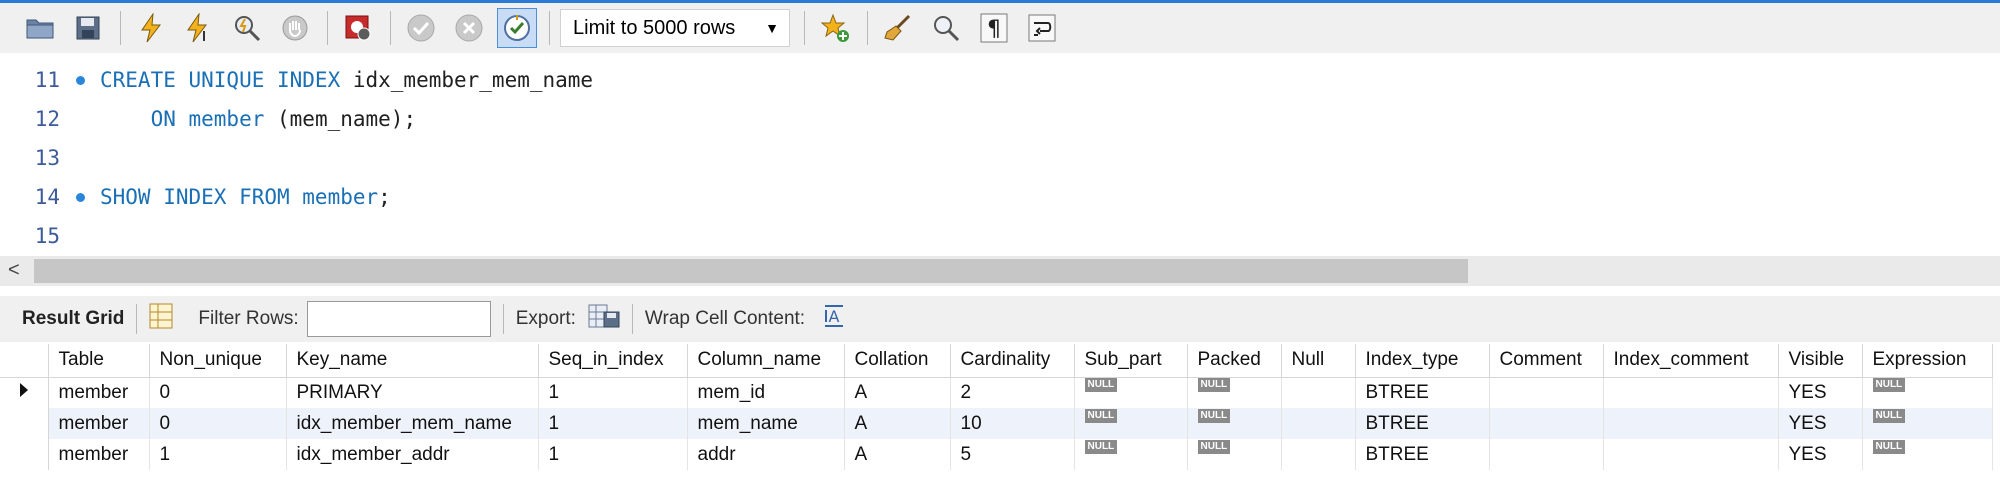  I want to click on beautify-icon, so click(898, 28).